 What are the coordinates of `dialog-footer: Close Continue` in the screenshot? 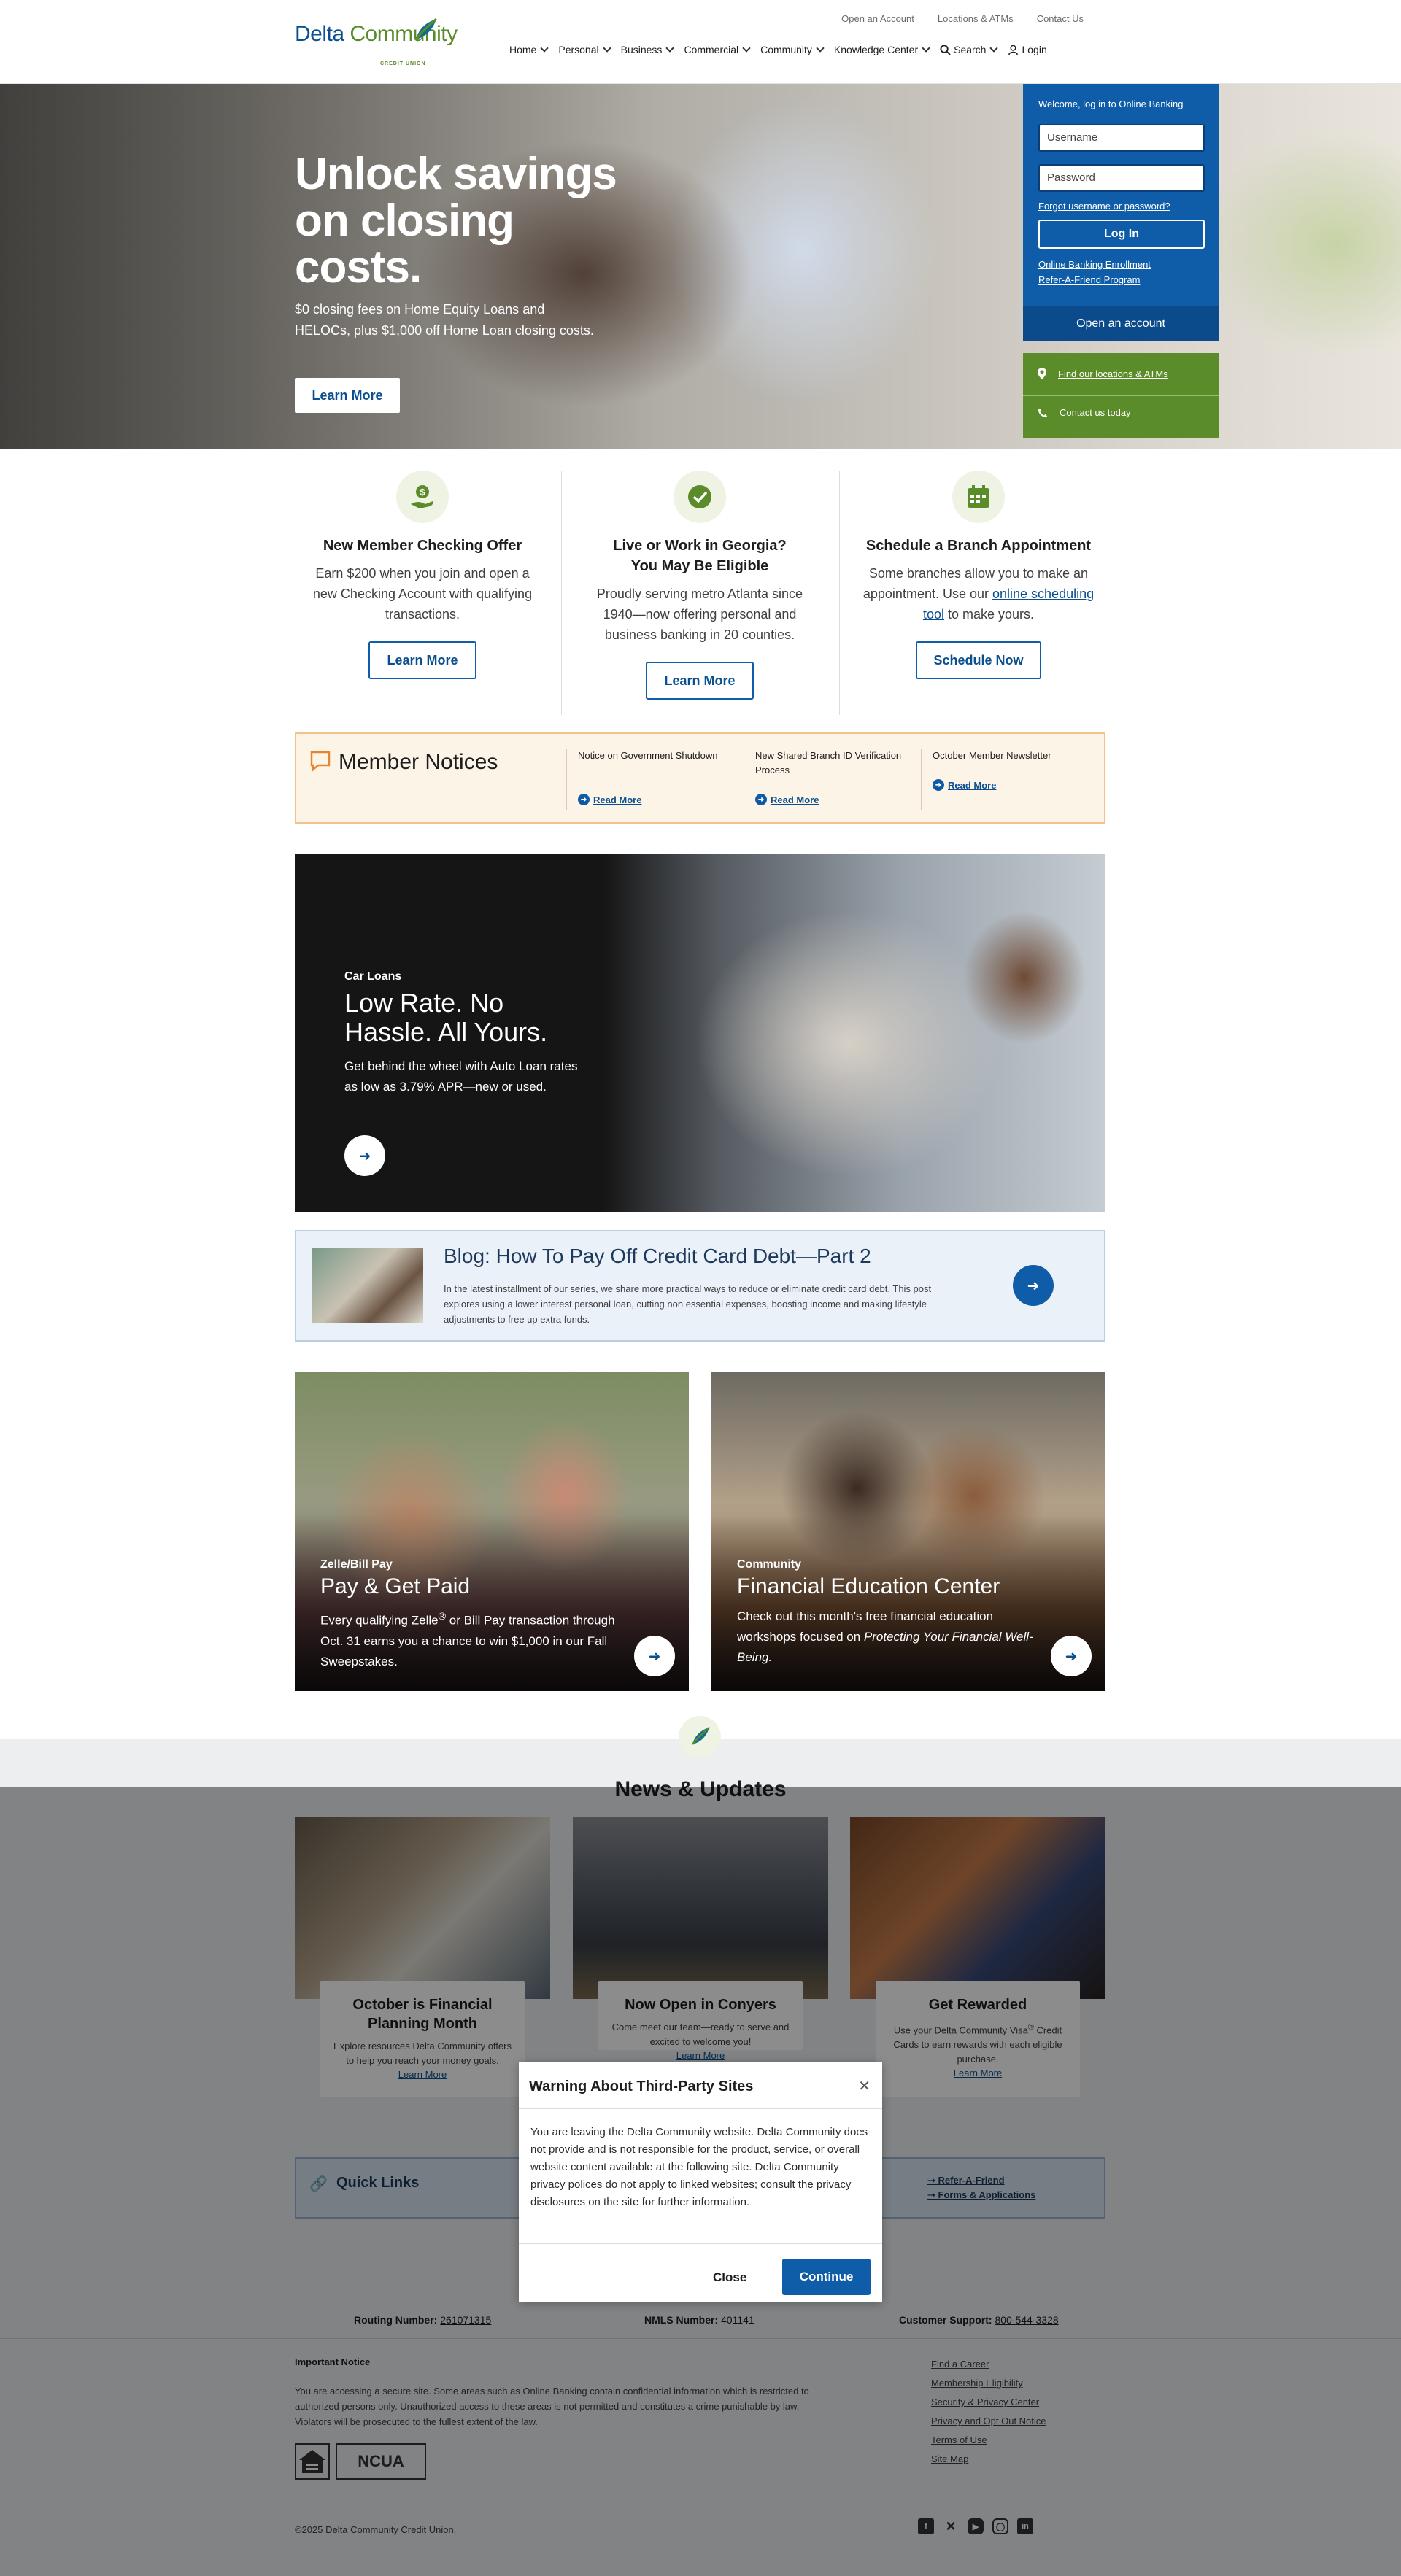 It's located at (700, 2272).